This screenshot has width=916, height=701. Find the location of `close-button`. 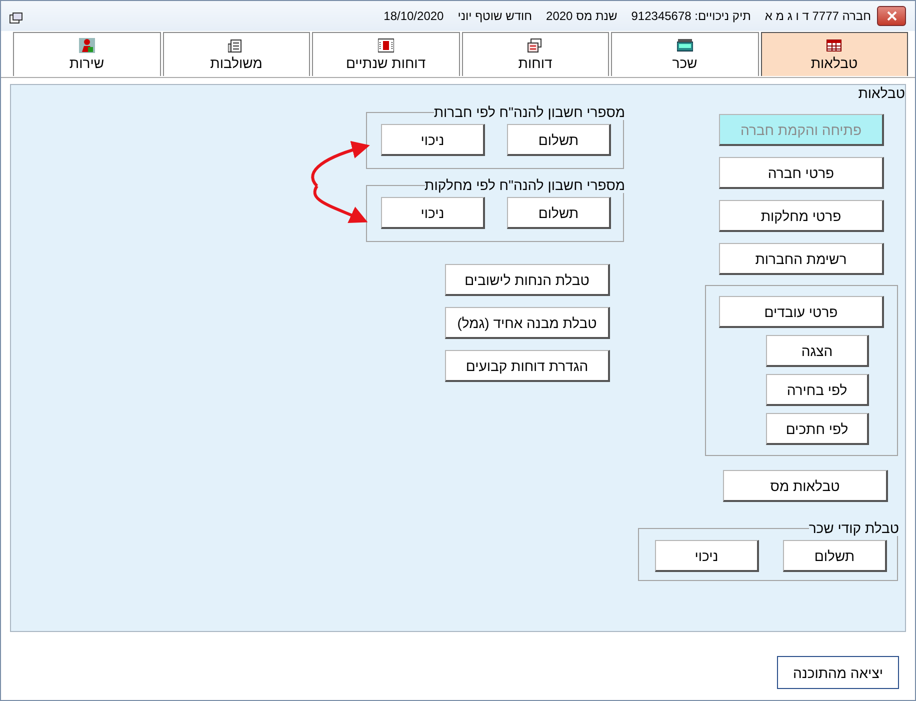

close-button is located at coordinates (891, 16).